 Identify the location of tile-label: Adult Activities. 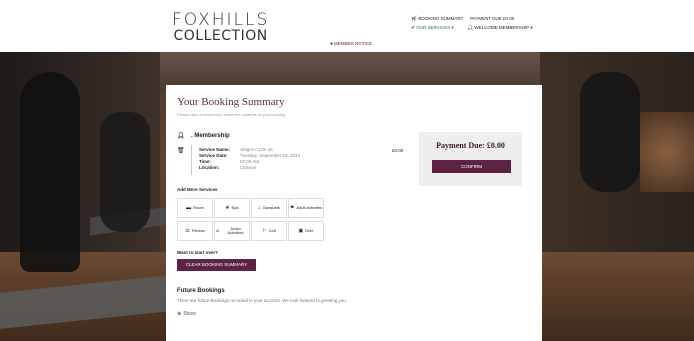
(309, 207).